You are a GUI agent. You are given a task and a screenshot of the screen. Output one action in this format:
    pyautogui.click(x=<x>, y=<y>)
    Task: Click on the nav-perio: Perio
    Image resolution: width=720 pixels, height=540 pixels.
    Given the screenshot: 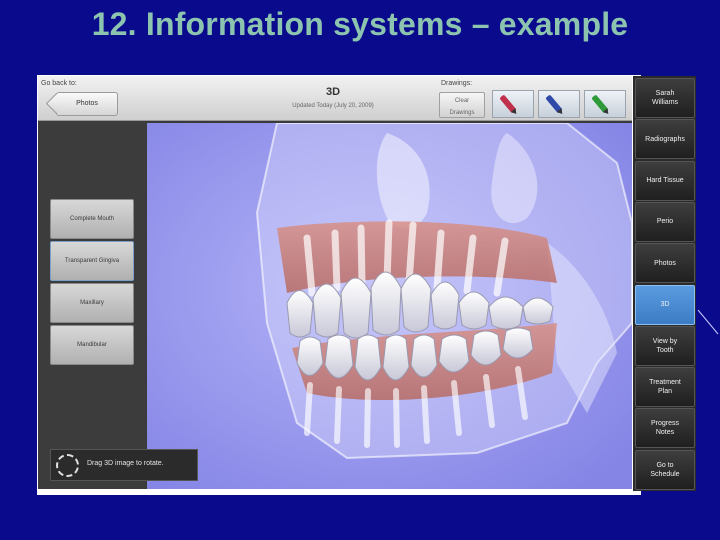 What is the action you would take?
    pyautogui.click(x=665, y=221)
    